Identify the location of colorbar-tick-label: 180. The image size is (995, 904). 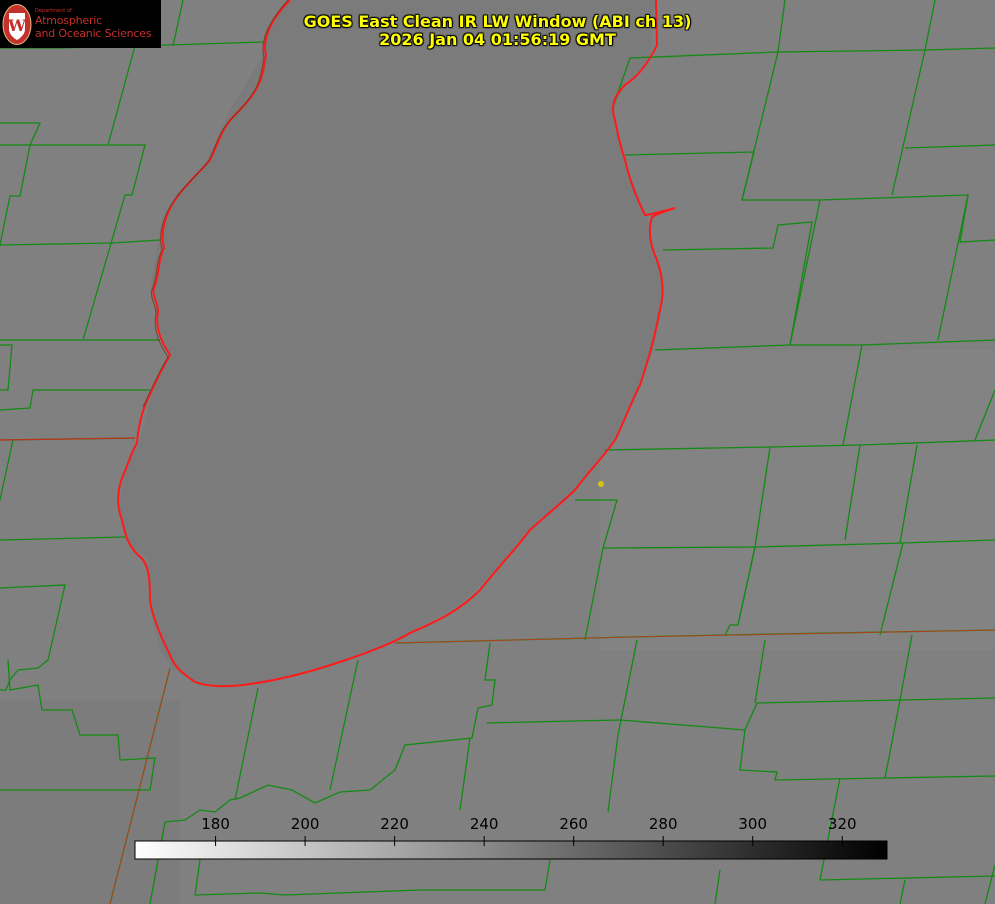
(215, 824).